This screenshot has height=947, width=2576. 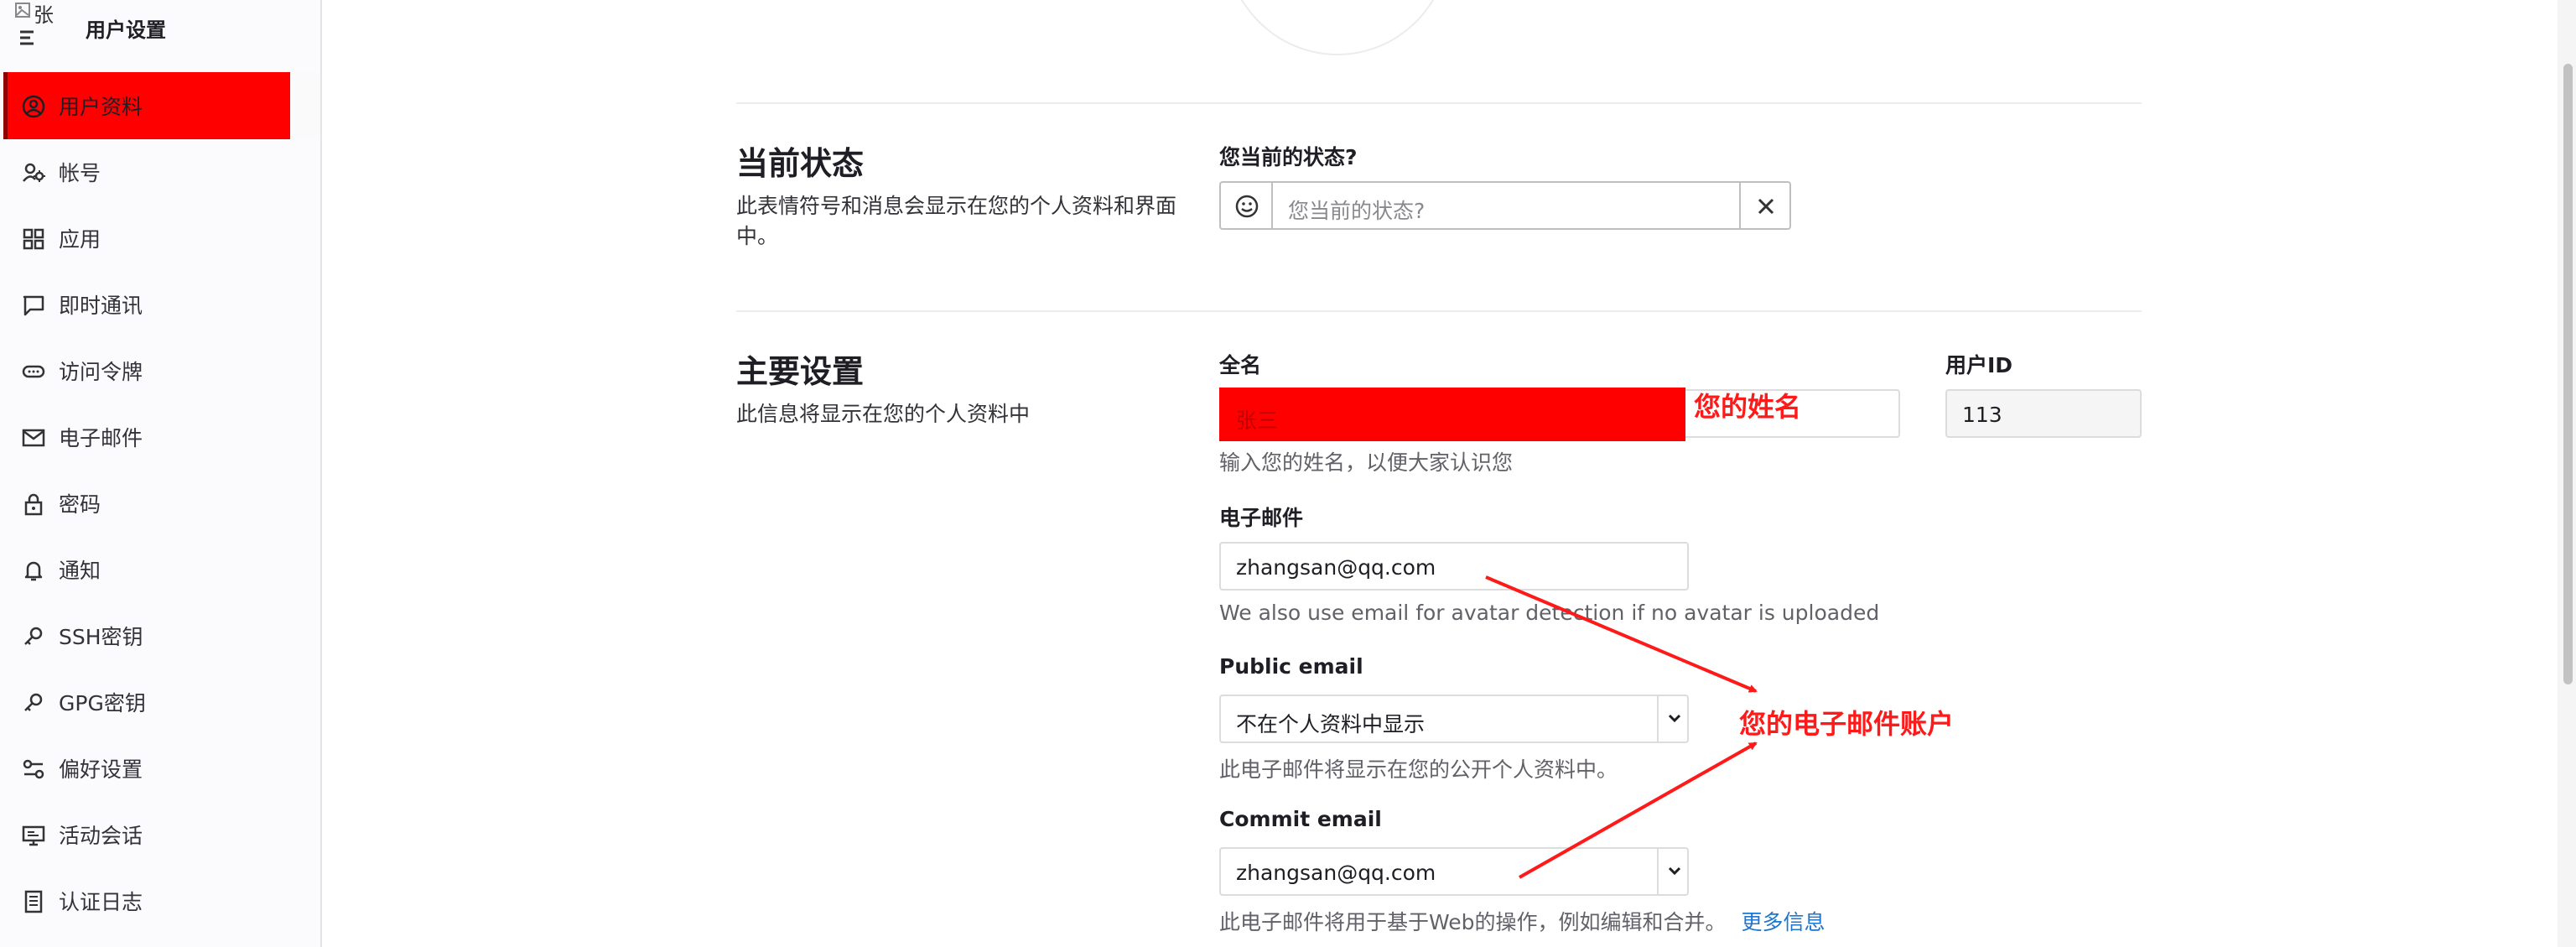 I want to click on annotation-arrows, so click(x=1621, y=727).